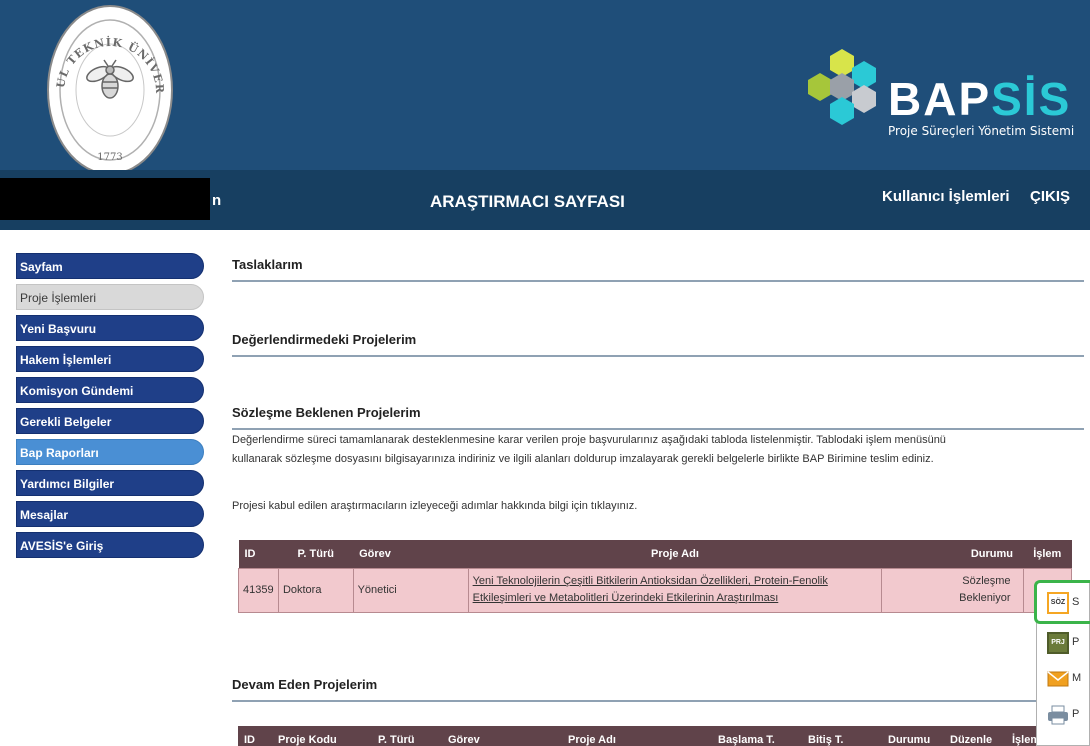  What do you see at coordinates (110, 421) in the screenshot?
I see `sidebar-item-gerekli-belgeler: Gerekli Belgeler` at bounding box center [110, 421].